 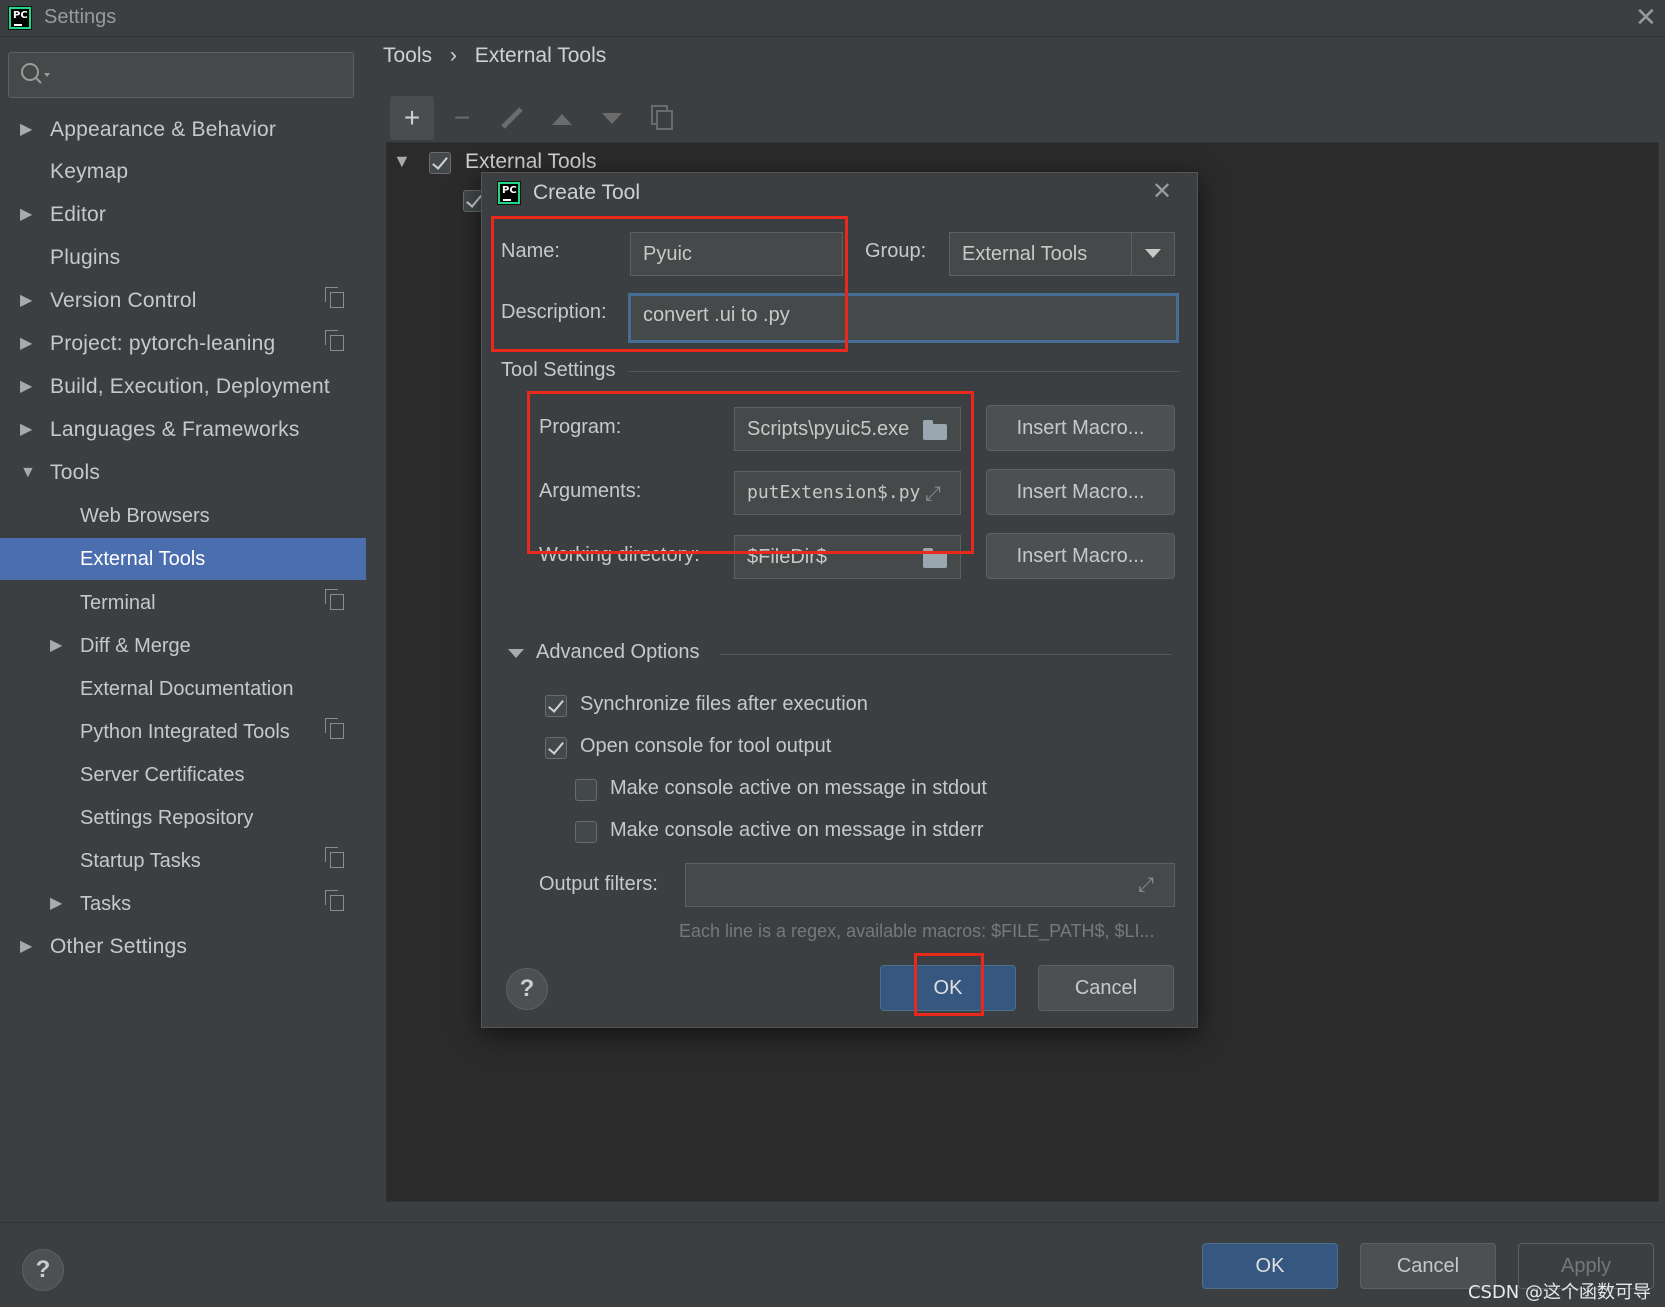 I want to click on triangle-up-icon, so click(x=562, y=119).